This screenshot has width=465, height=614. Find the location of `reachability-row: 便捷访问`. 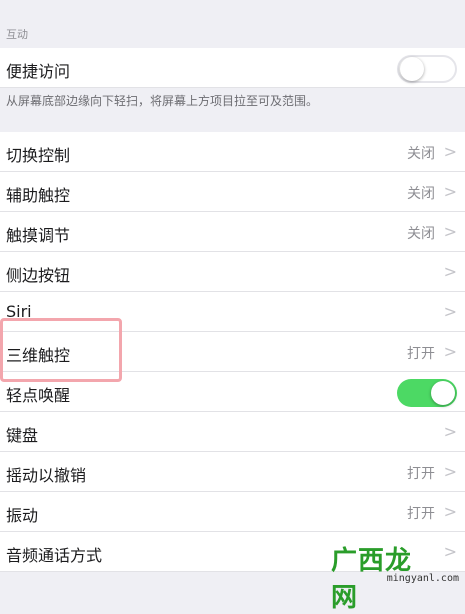

reachability-row: 便捷访问 is located at coordinates (232, 68).